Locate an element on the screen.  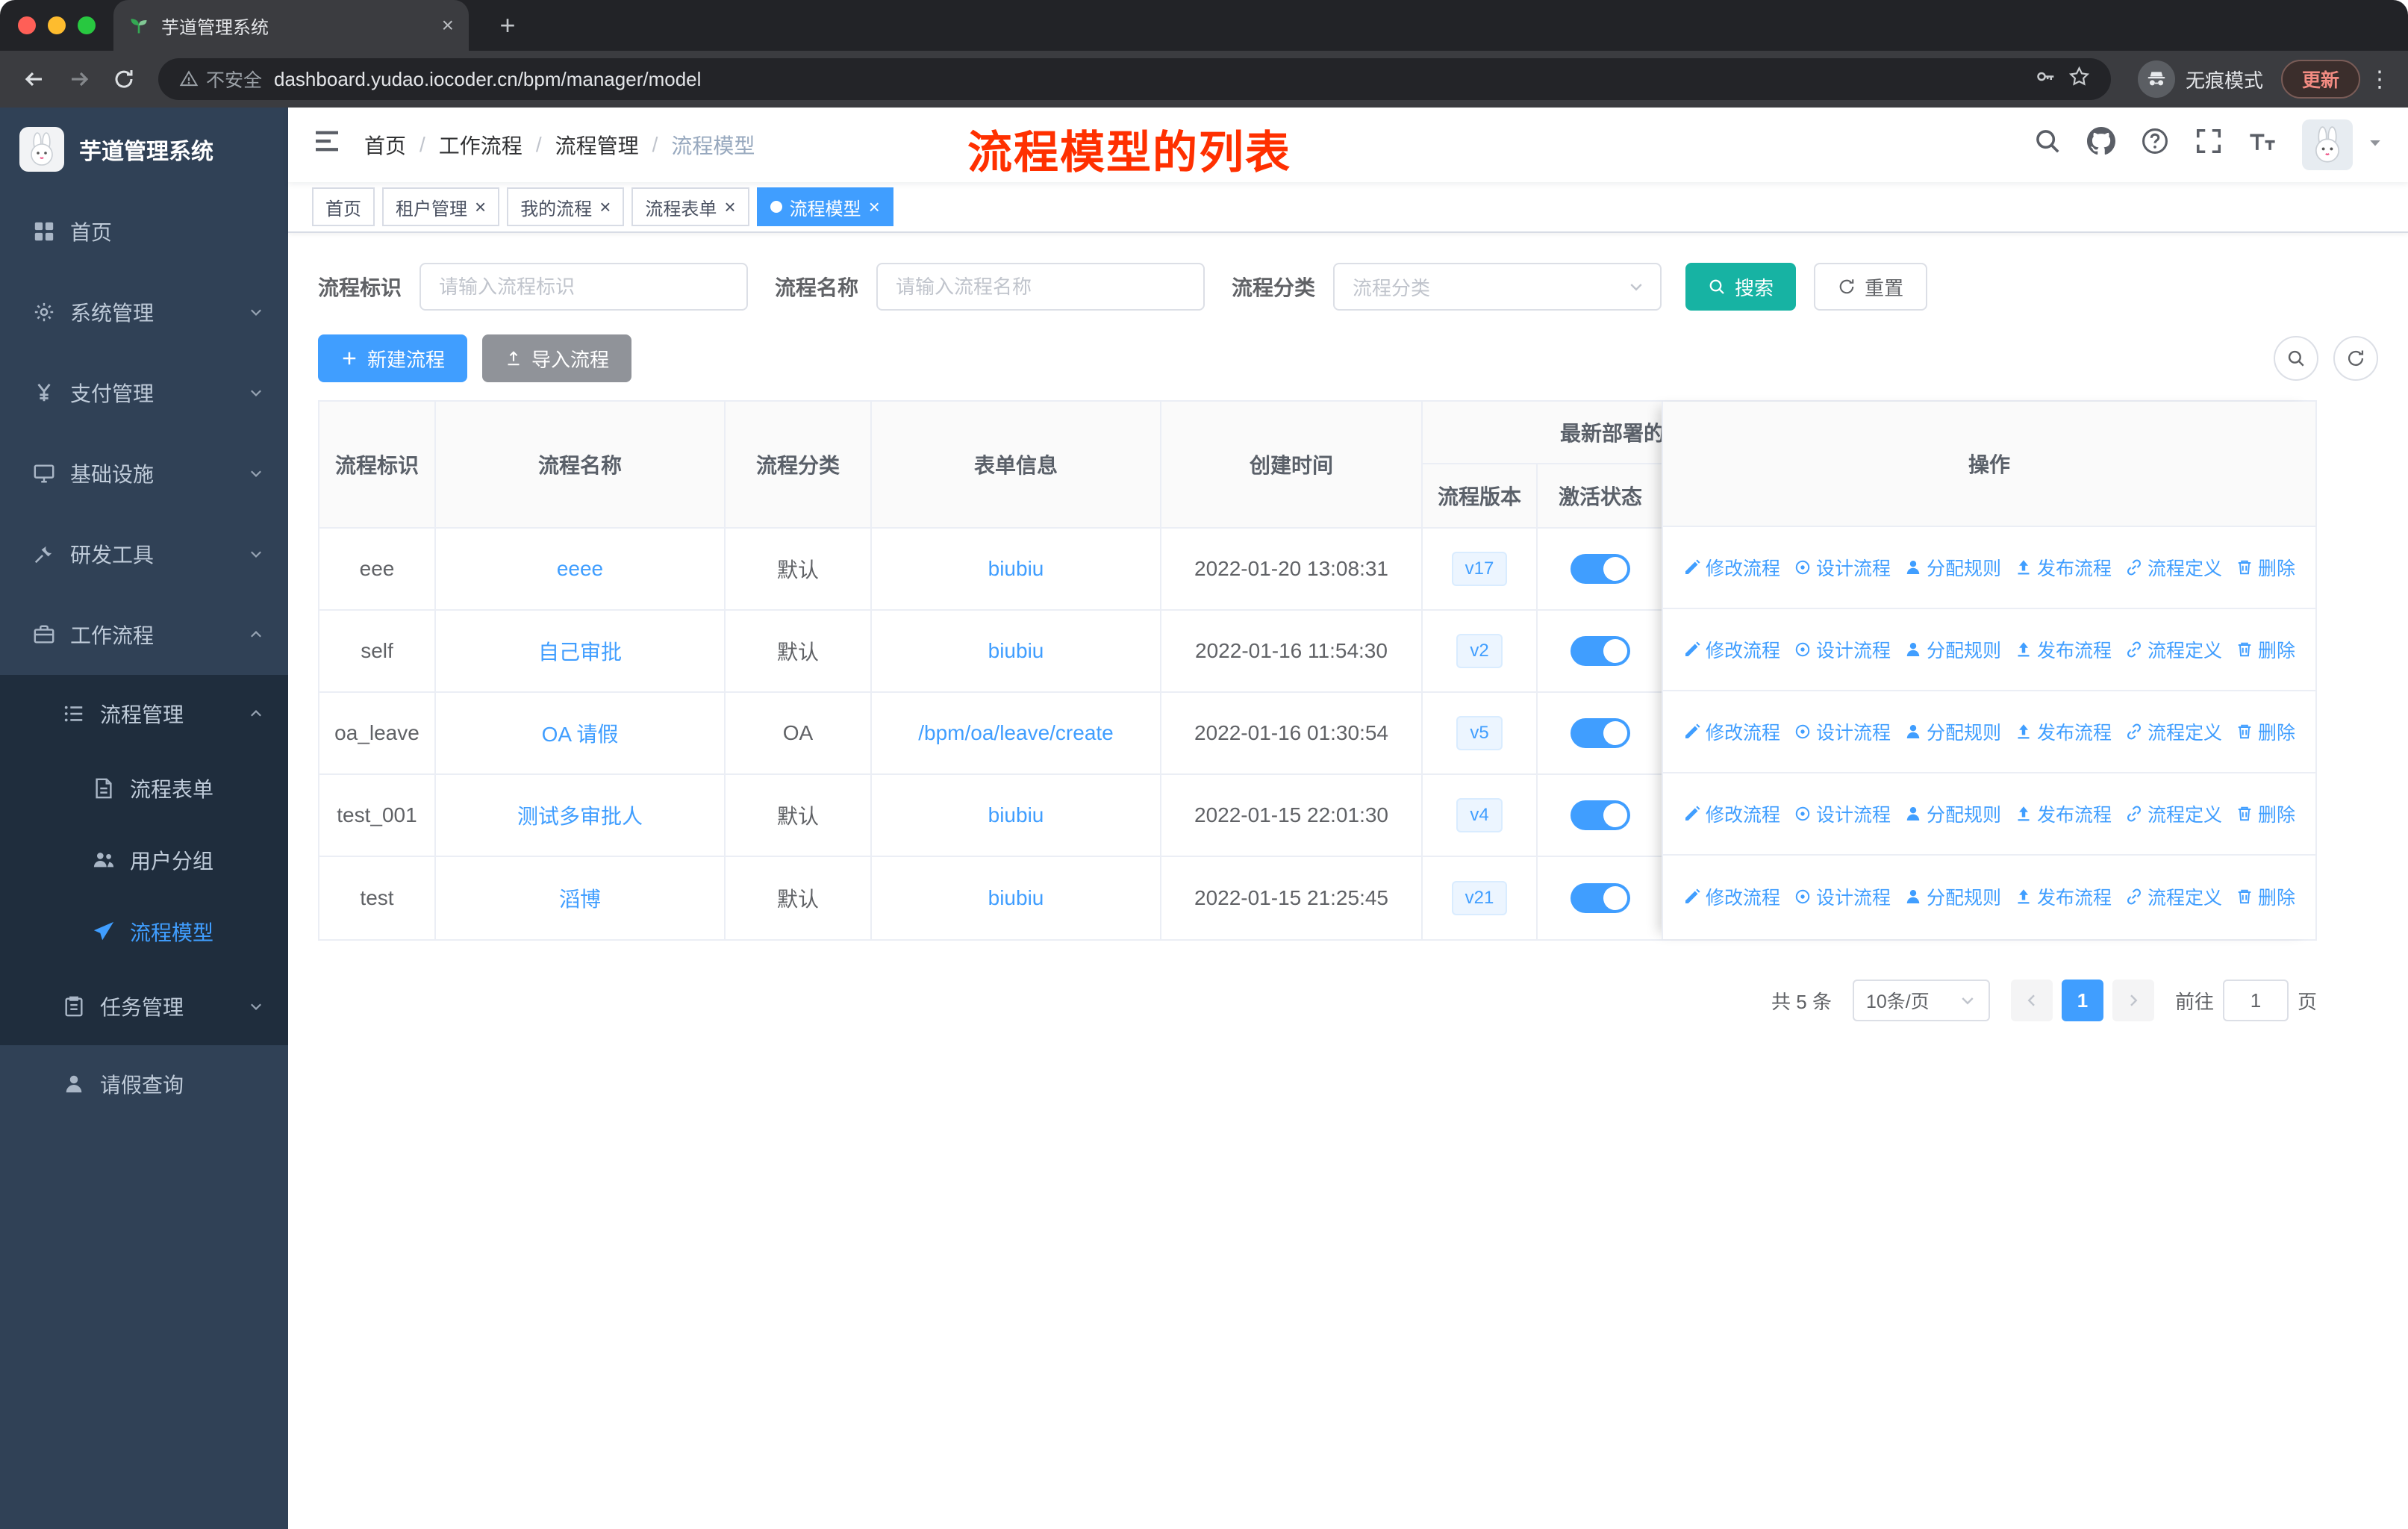
prev-page-button is located at coordinates (2031, 1000).